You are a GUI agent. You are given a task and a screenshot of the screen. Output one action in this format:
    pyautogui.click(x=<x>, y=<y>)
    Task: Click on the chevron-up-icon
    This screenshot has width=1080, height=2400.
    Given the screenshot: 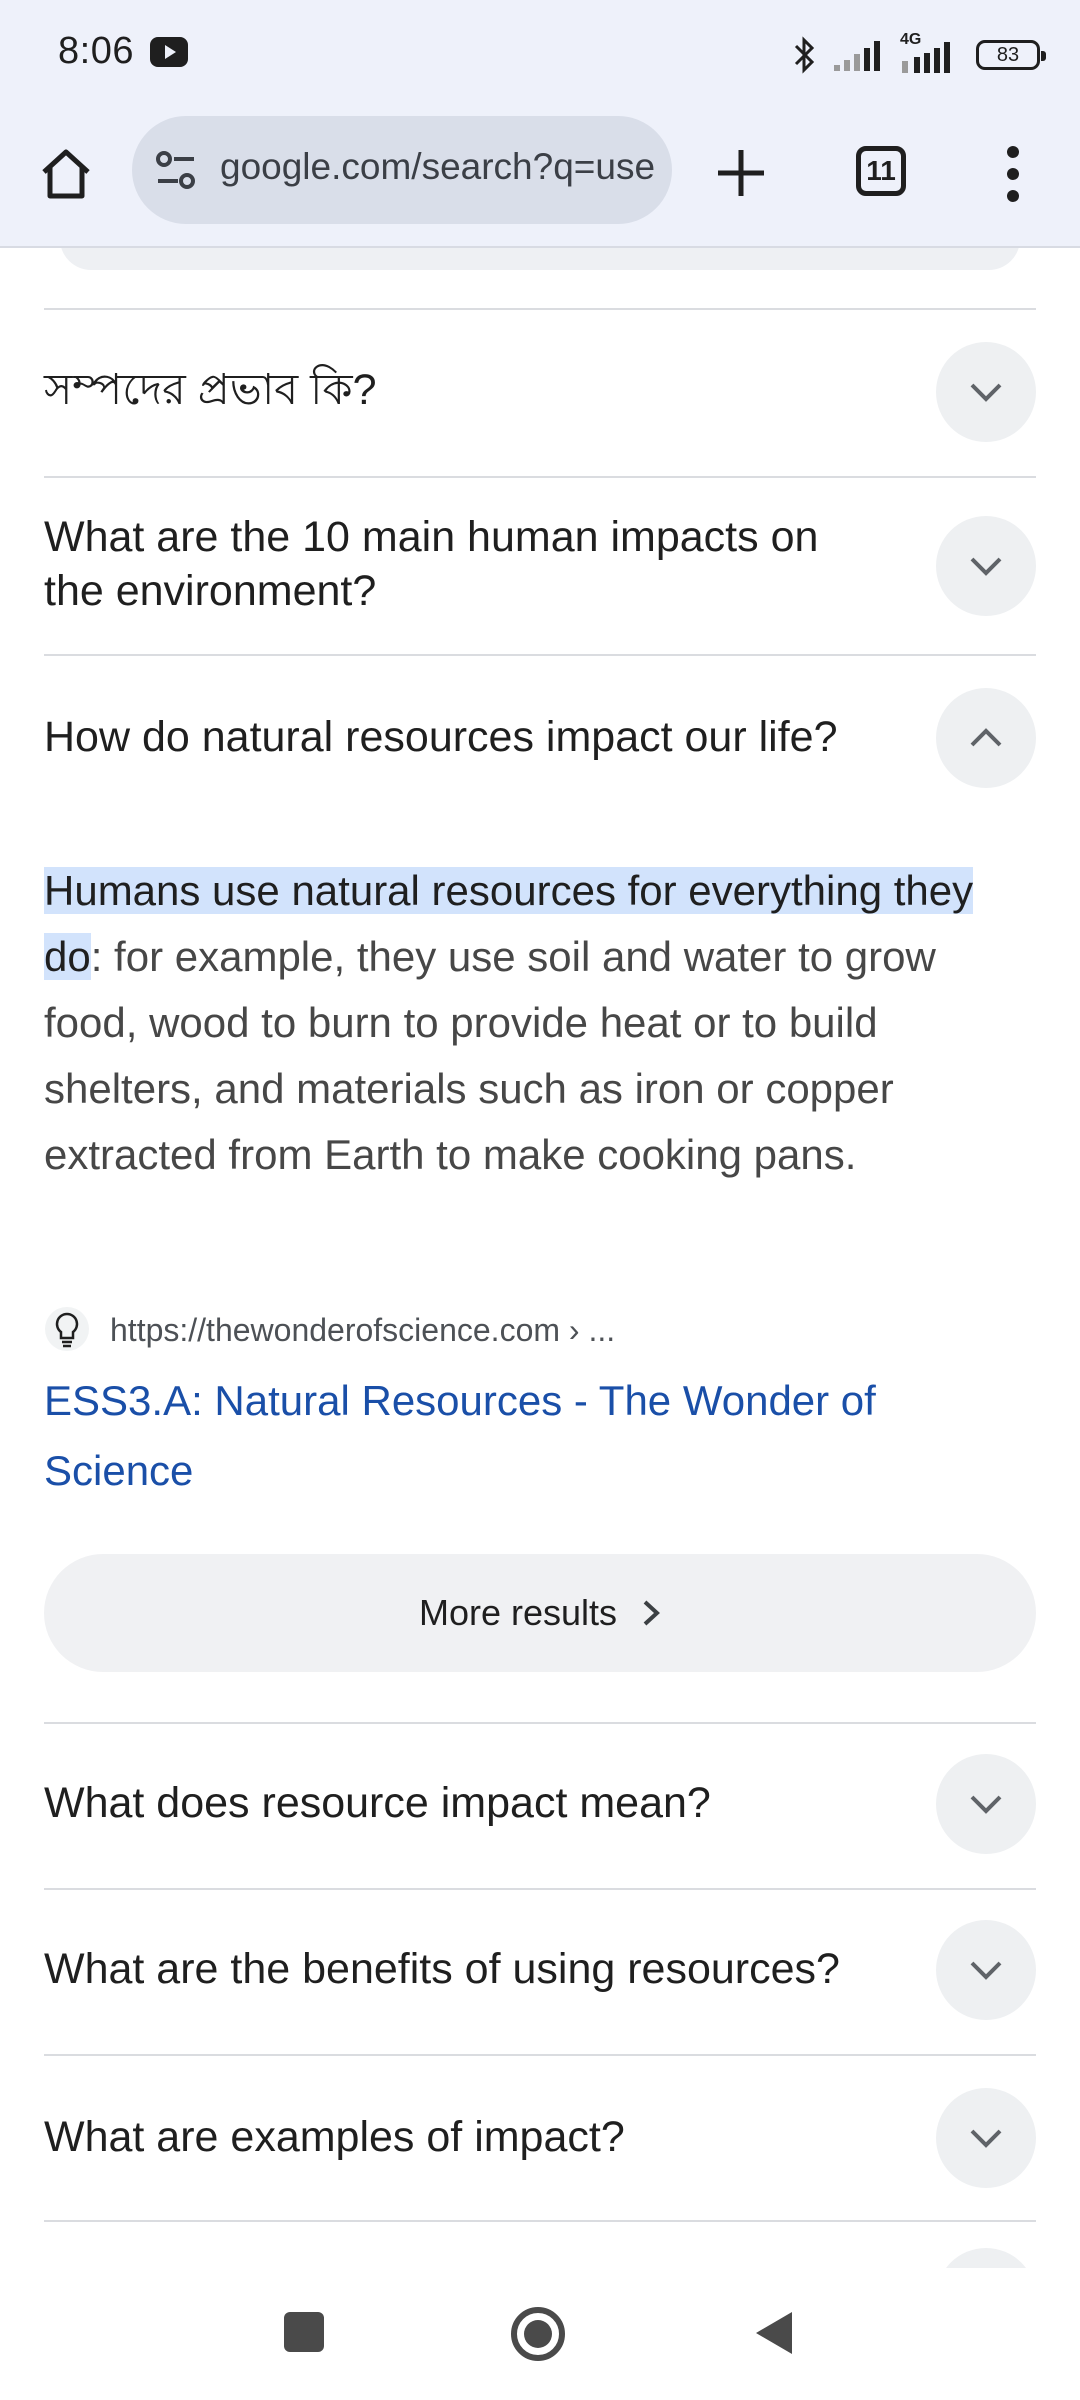 What is the action you would take?
    pyautogui.click(x=986, y=737)
    